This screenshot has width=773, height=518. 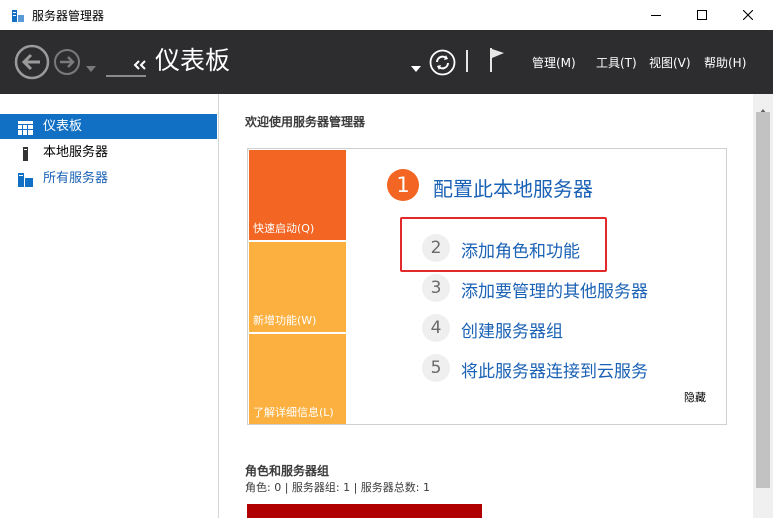 I want to click on sidebar-item-dashboard: 仪表板, so click(x=108, y=126).